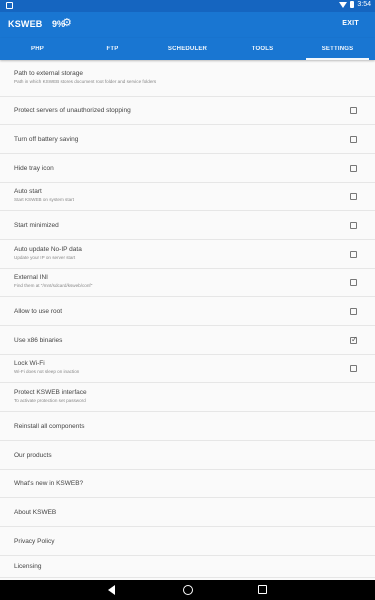  What do you see at coordinates (45, 257) in the screenshot?
I see `setting-subtitle: Update your IP on server start` at bounding box center [45, 257].